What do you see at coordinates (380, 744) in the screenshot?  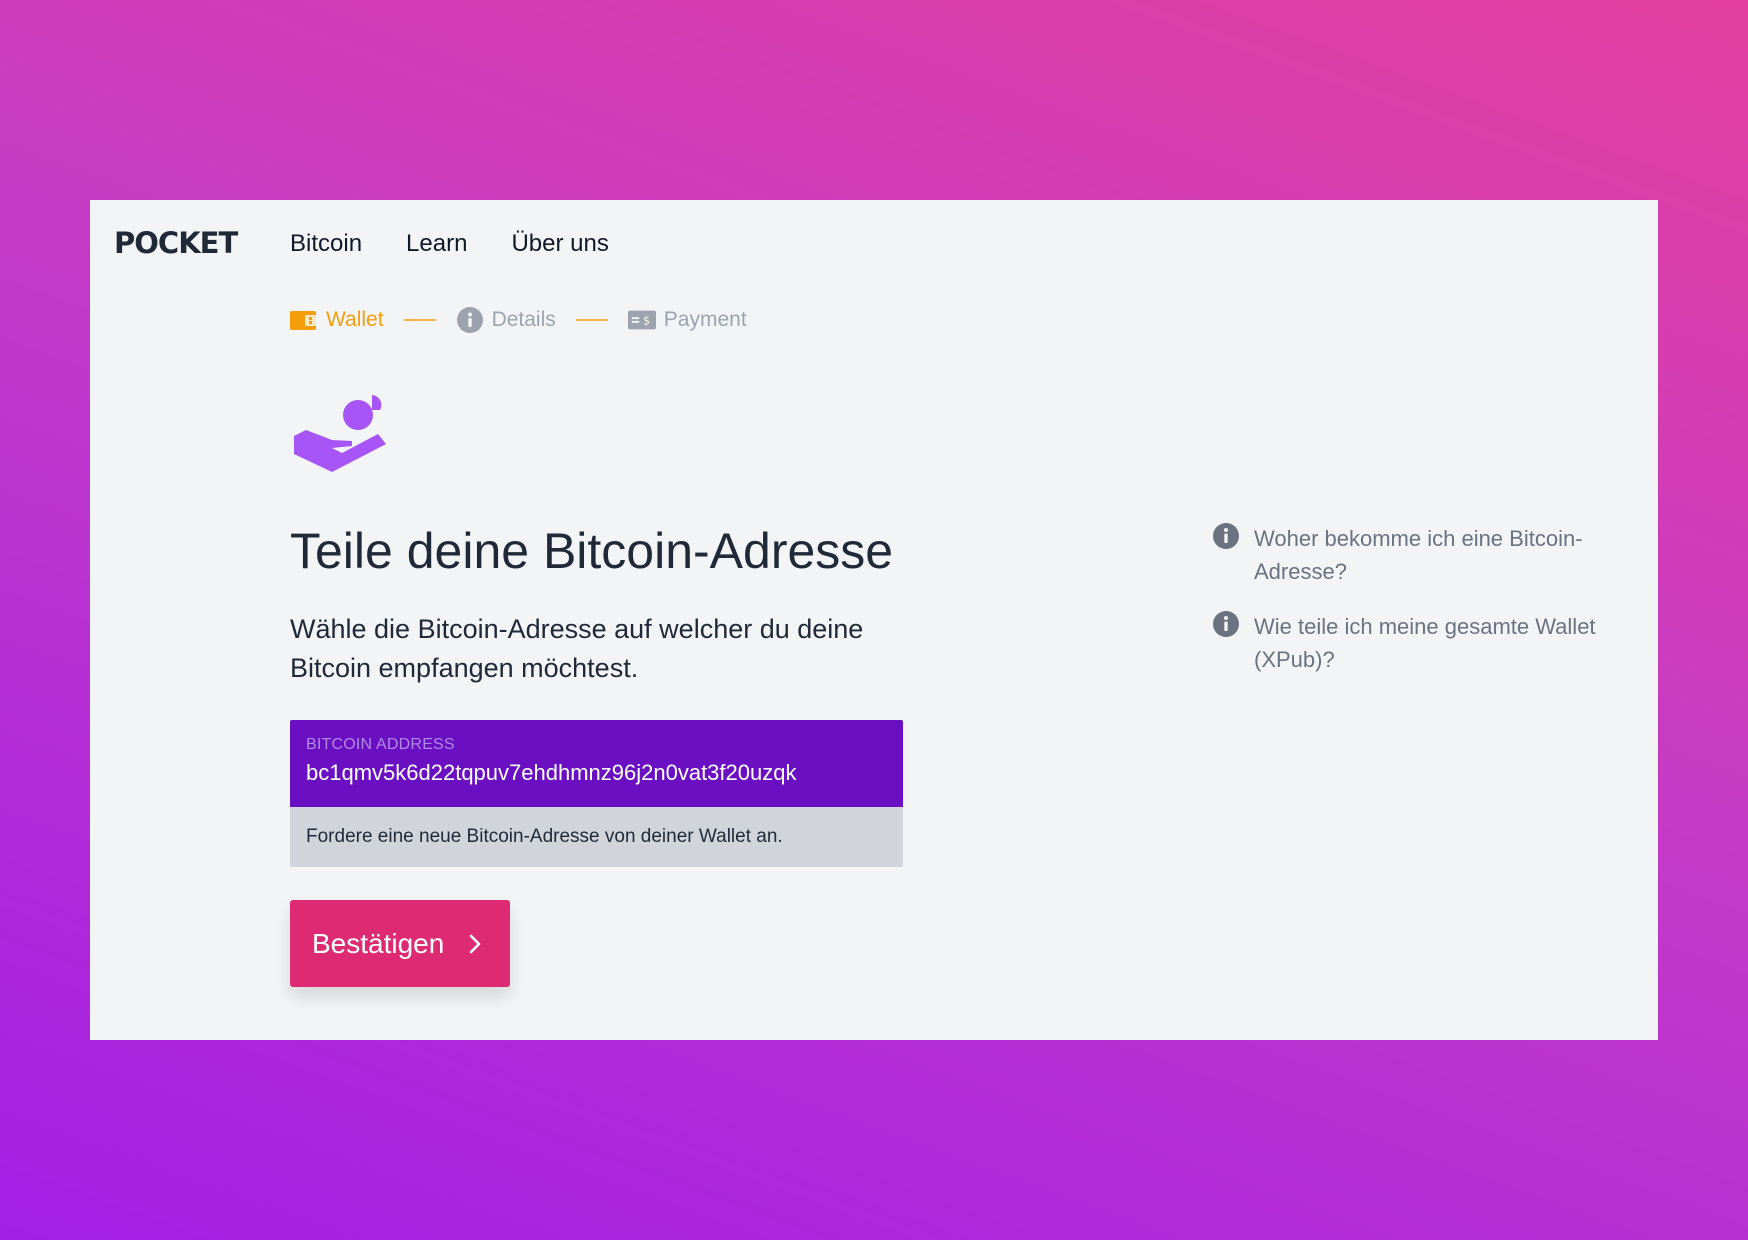 I see `address-label: BITCOIN ADDRESS` at bounding box center [380, 744].